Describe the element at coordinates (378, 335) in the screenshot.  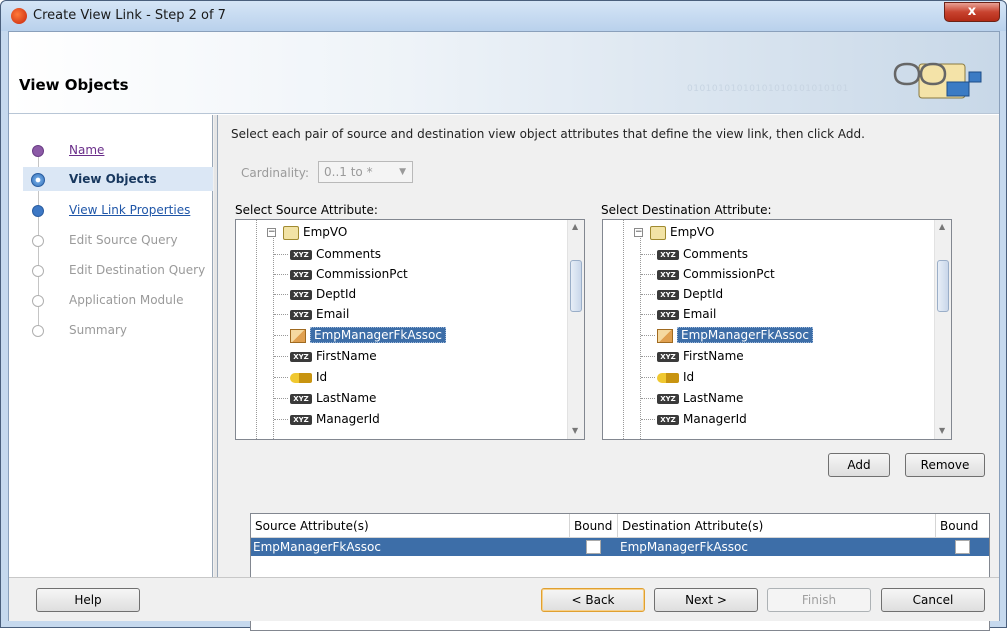
I see `tree-item-label: EmpManagerFkAssoc` at that location.